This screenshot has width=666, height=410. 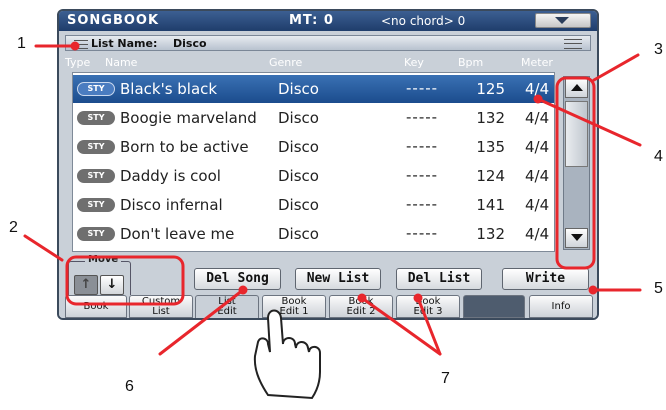 What do you see at coordinates (658, 156) in the screenshot?
I see `callout-number-4: 4` at bounding box center [658, 156].